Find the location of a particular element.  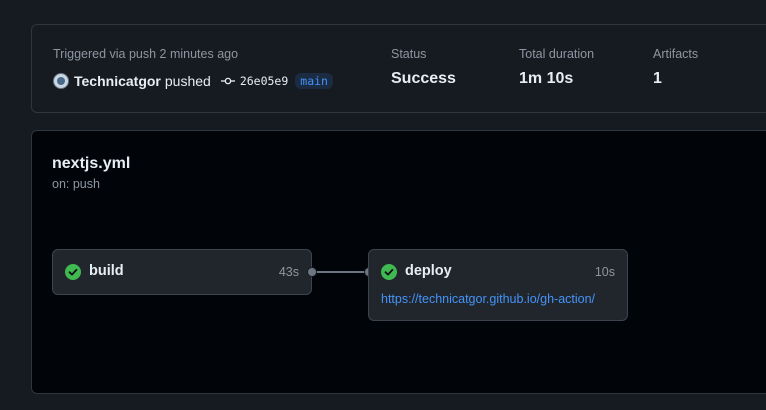

artifacts-value: 1 is located at coordinates (675, 79).